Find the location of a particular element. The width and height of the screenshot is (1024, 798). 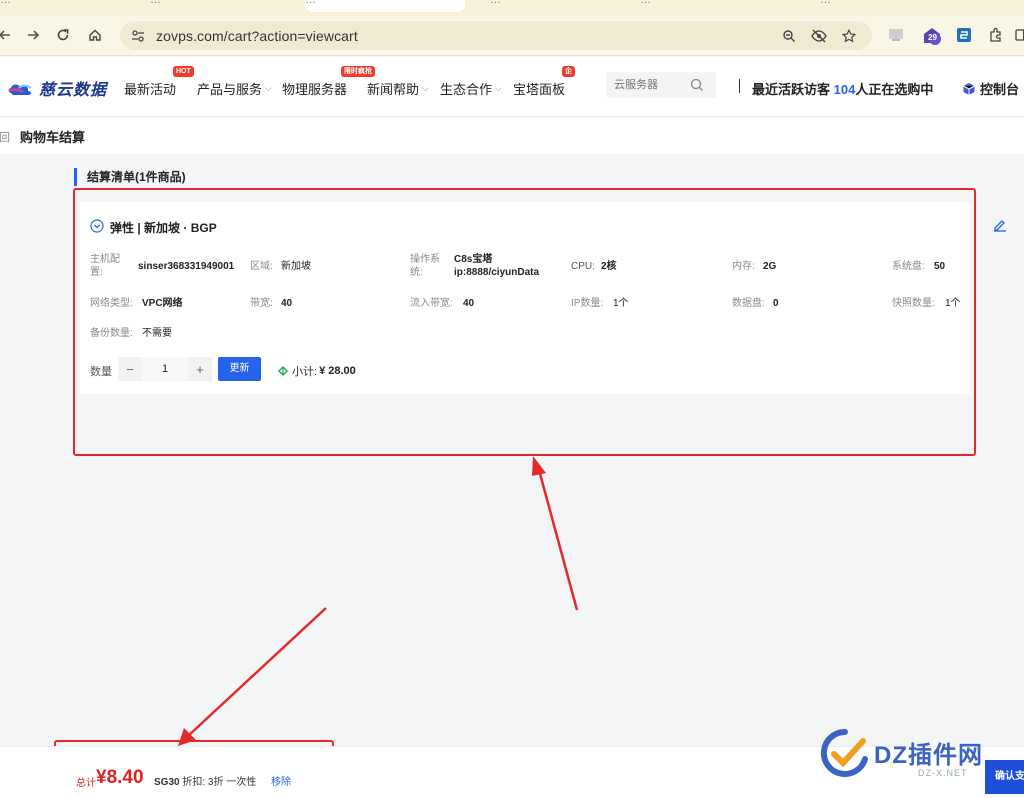

search-input is located at coordinates (652, 85).